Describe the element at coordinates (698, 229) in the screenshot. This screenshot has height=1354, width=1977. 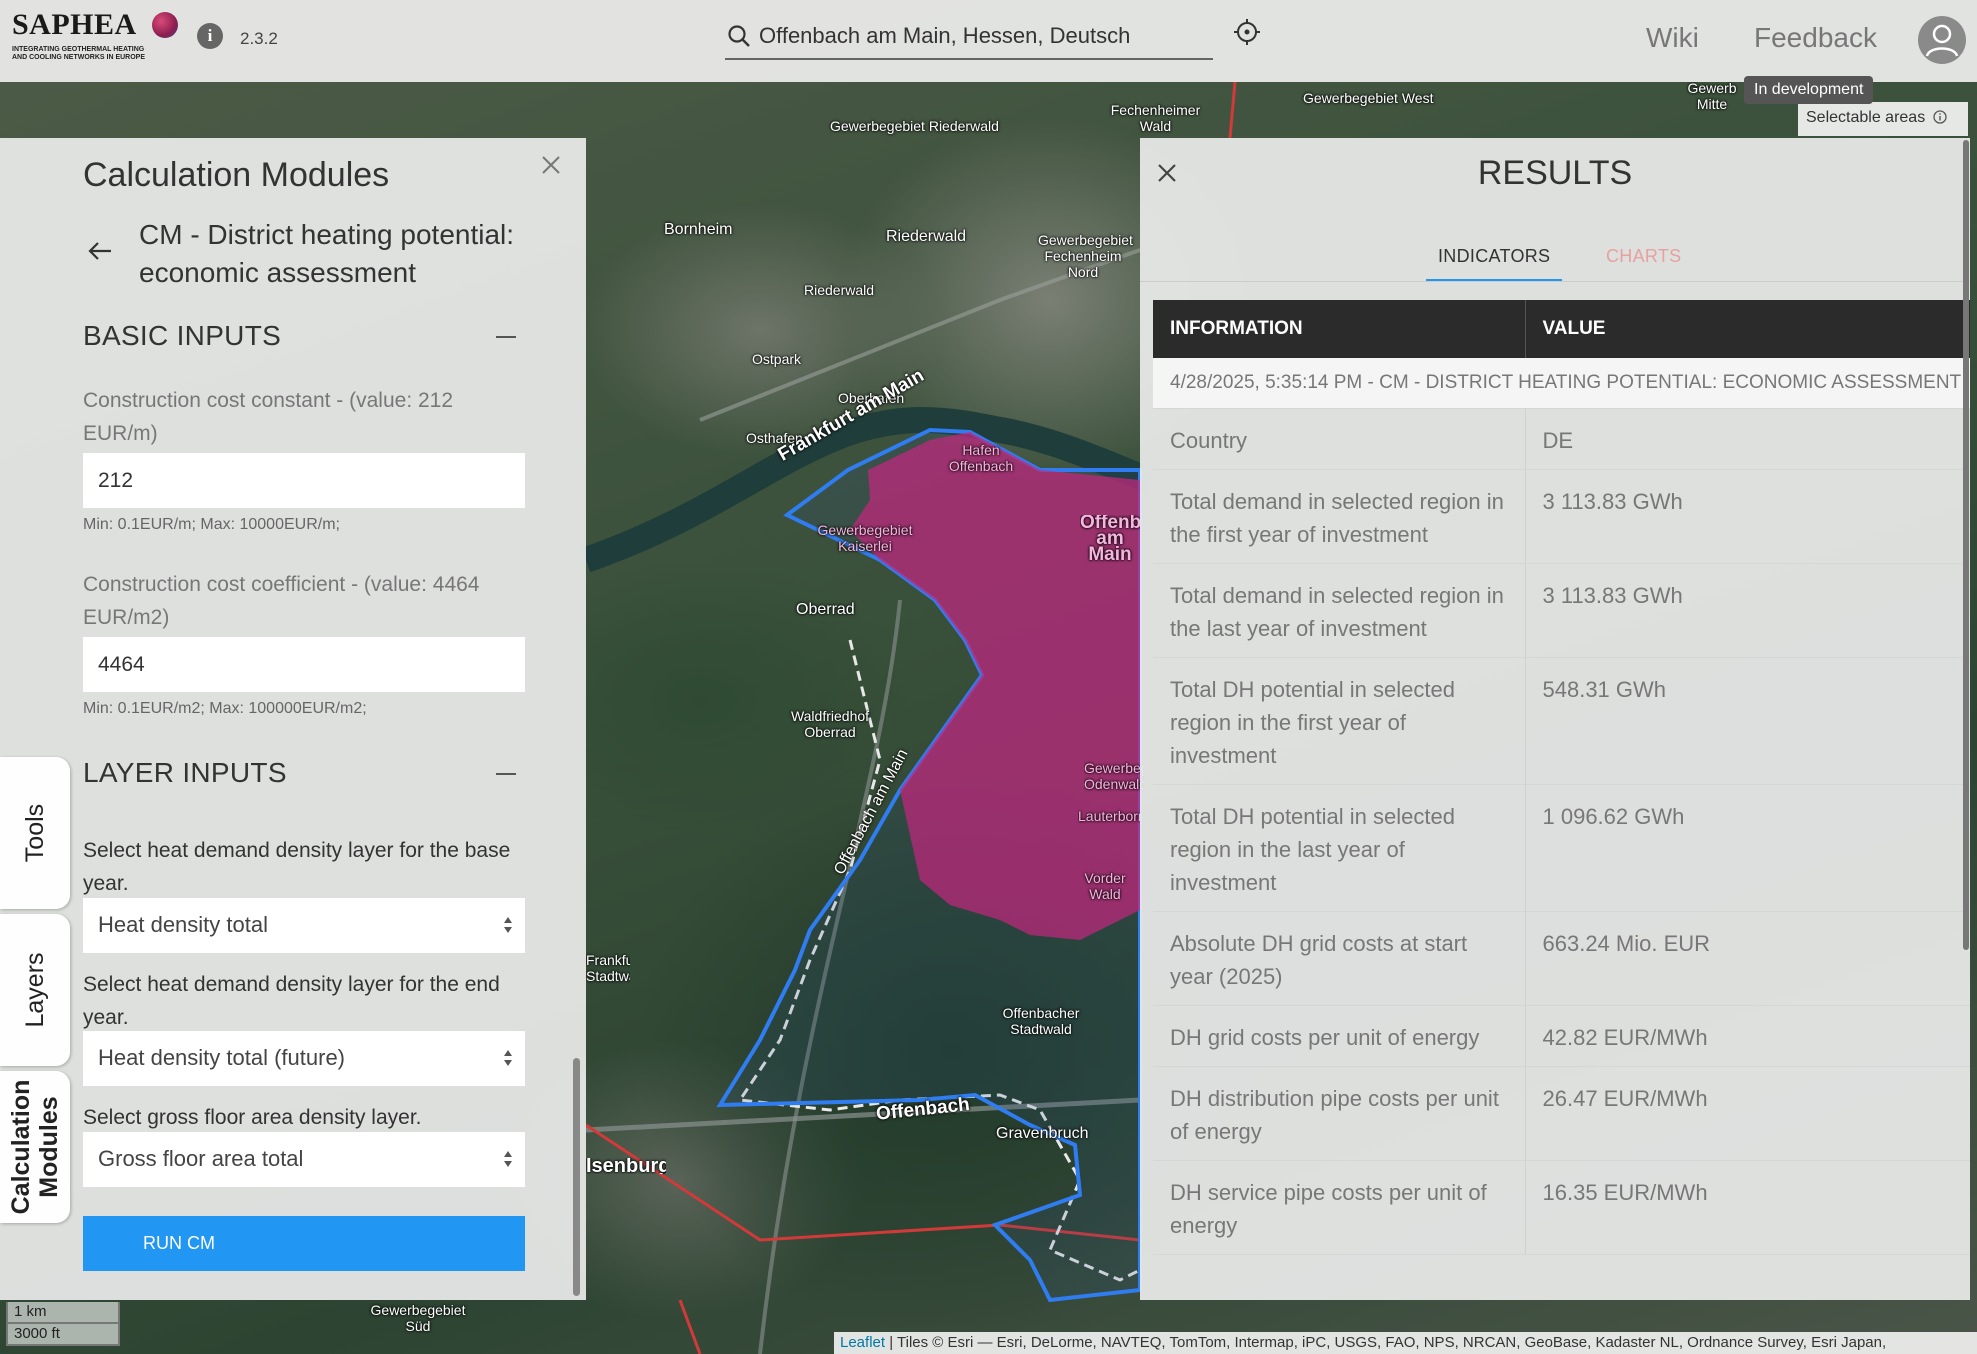
I see `map-label: Bornheim` at that location.